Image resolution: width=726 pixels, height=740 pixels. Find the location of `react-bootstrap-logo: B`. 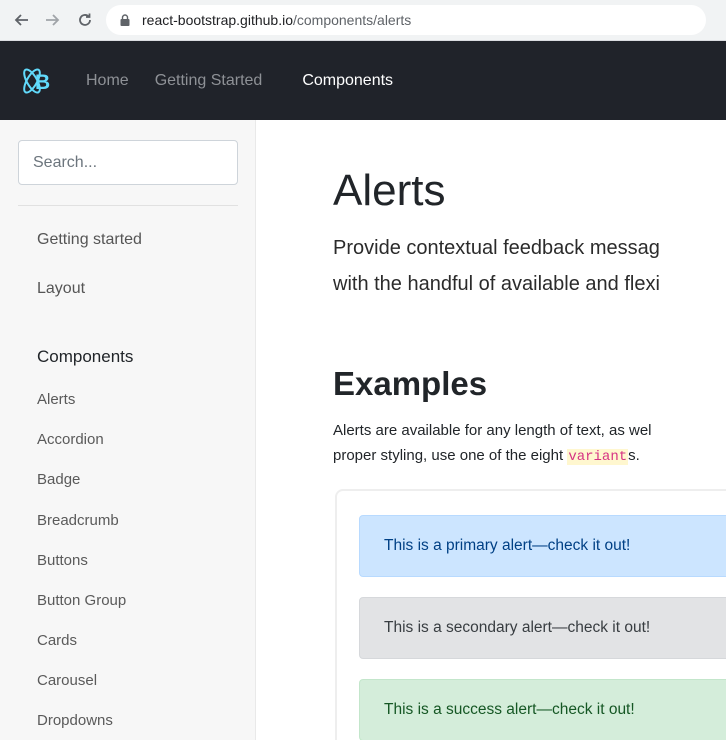

react-bootstrap-logo: B is located at coordinates (38, 81).